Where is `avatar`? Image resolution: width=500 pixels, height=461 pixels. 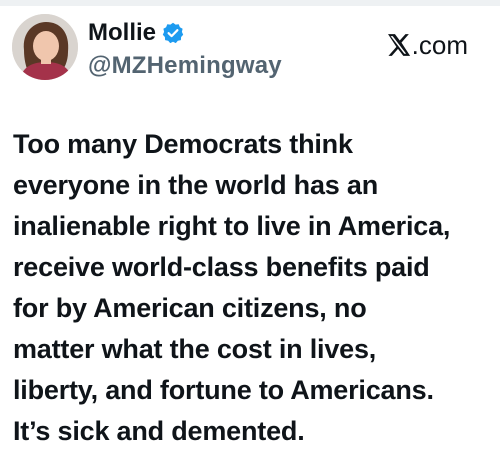
avatar is located at coordinates (45, 47).